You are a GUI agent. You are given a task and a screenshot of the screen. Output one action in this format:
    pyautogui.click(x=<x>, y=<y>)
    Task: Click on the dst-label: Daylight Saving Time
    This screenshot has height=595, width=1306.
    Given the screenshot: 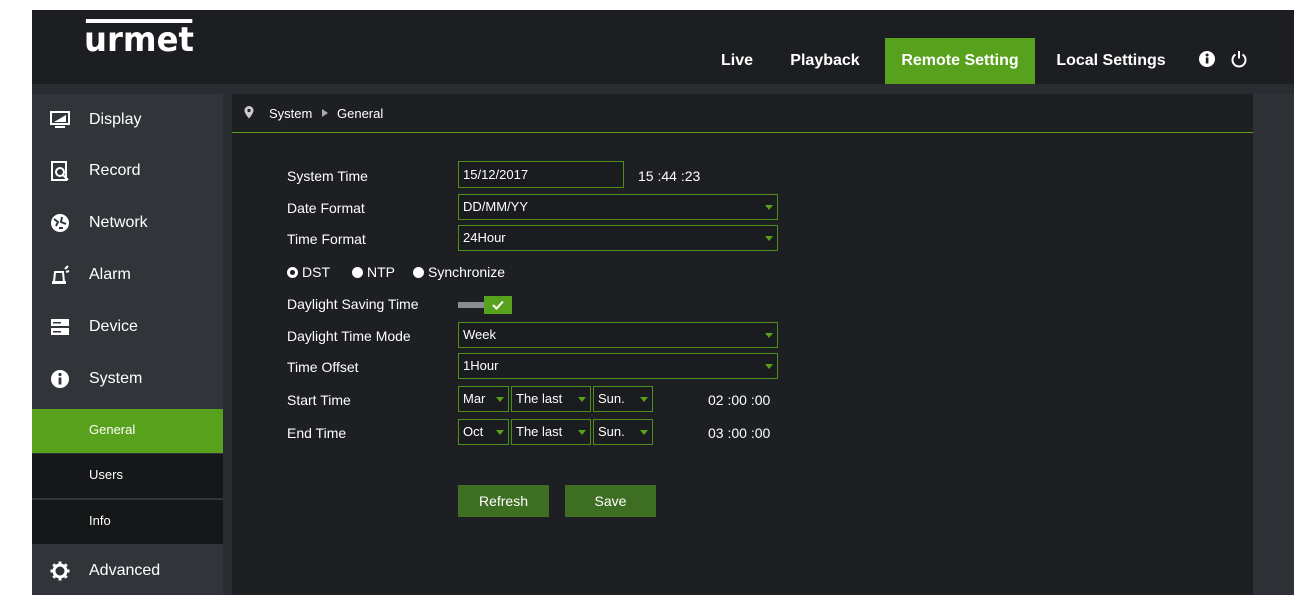 What is the action you would take?
    pyautogui.click(x=353, y=304)
    